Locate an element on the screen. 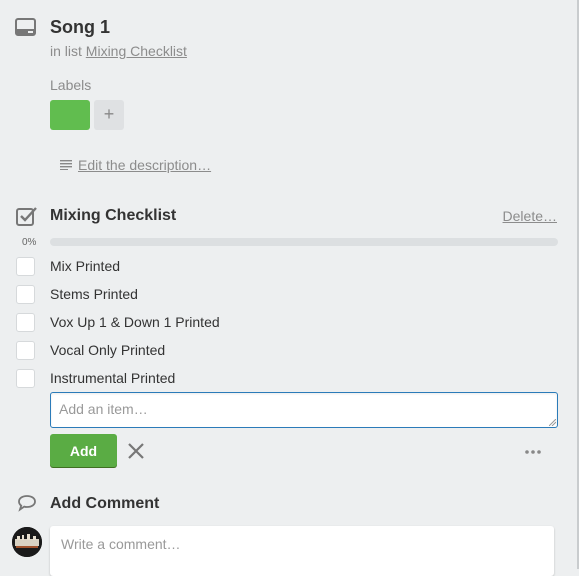 The image size is (579, 576). checklist-icon is located at coordinates (26, 216).